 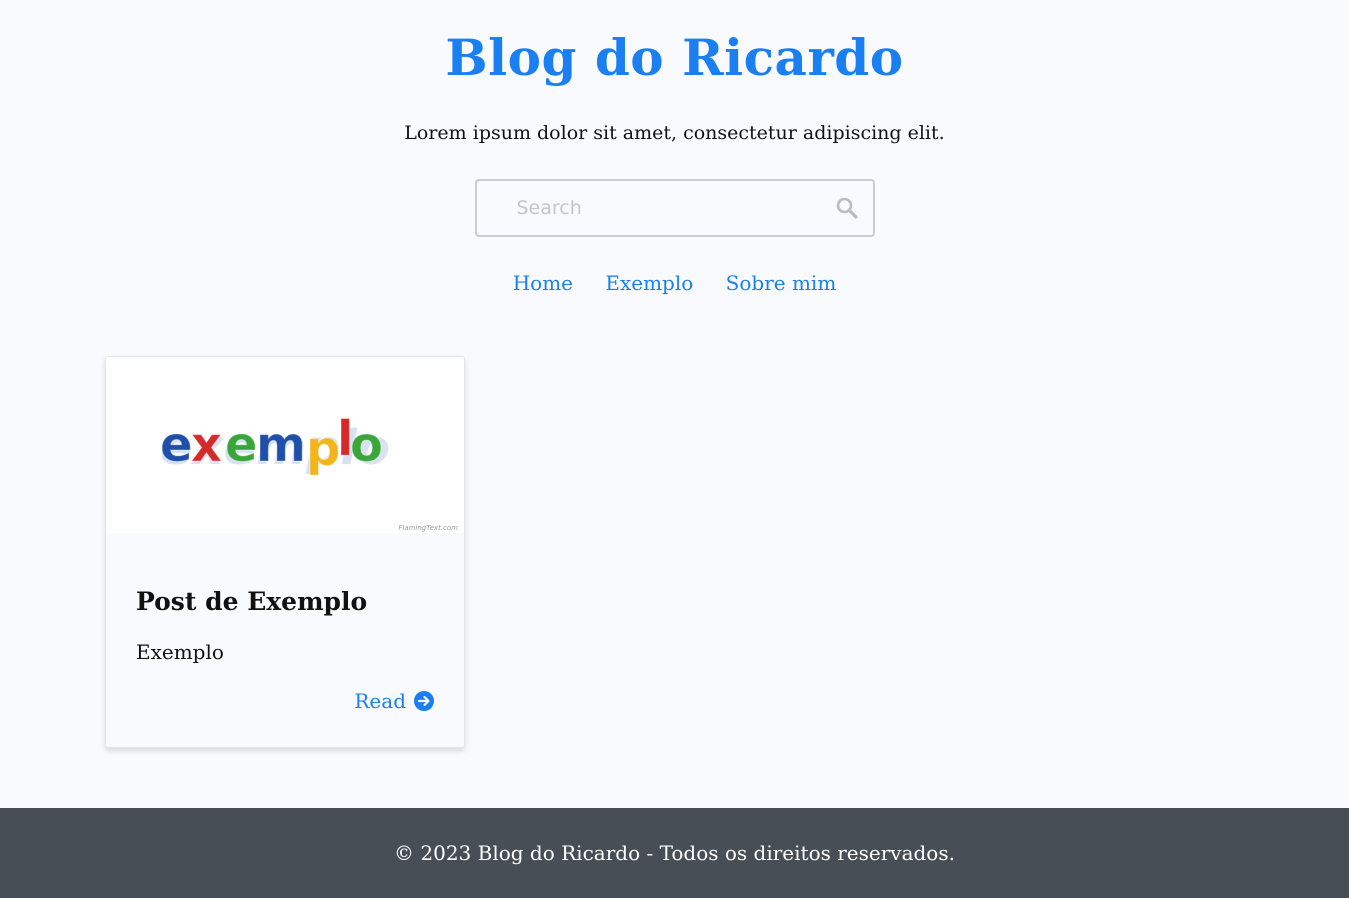 I want to click on main-nav: Home Exemplo Sobre mim, so click(x=674, y=283).